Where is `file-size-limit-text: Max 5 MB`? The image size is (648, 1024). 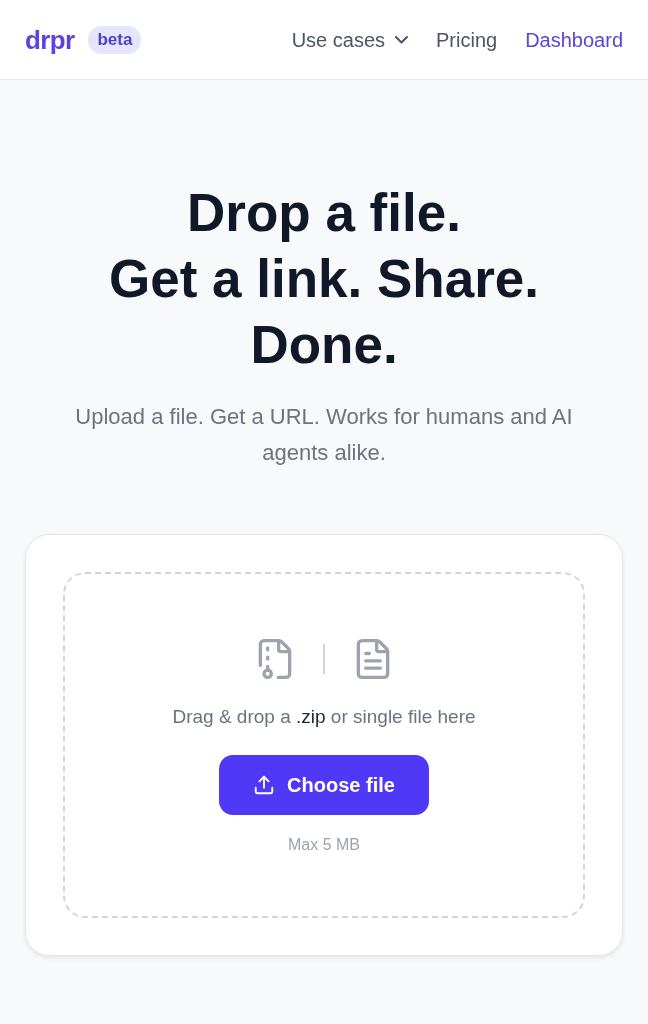
file-size-limit-text: Max 5 MB is located at coordinates (324, 845).